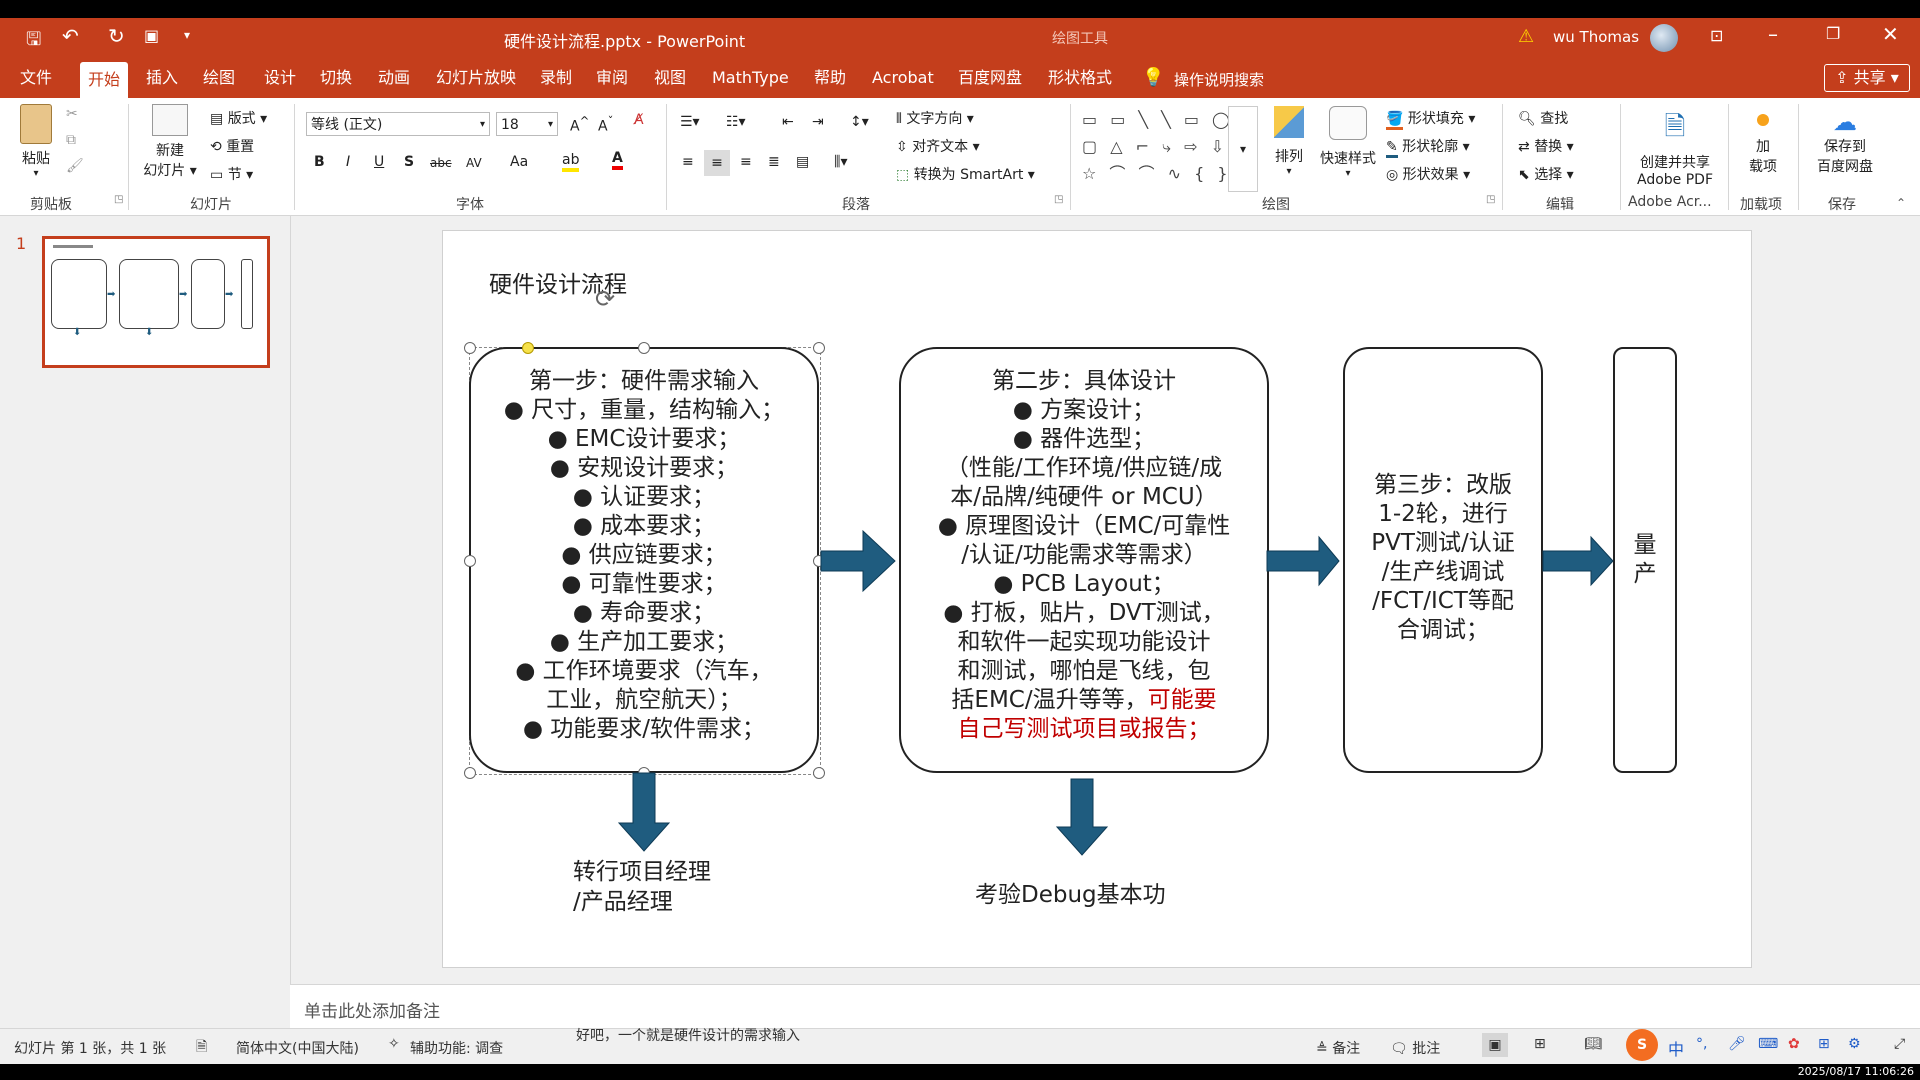 The width and height of the screenshot is (1920, 1080). I want to click on sorter-view-icon: ⊞, so click(1540, 1044).